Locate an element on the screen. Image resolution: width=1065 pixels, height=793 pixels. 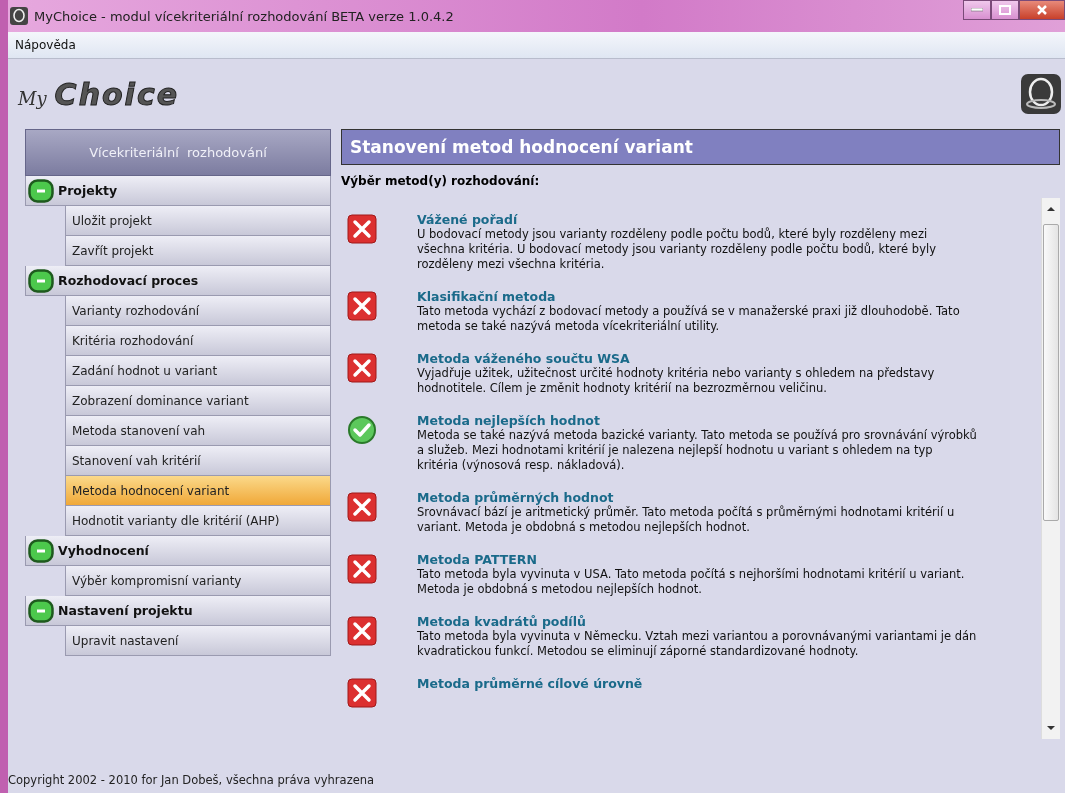
minimize-icon is located at coordinates (977, 10).